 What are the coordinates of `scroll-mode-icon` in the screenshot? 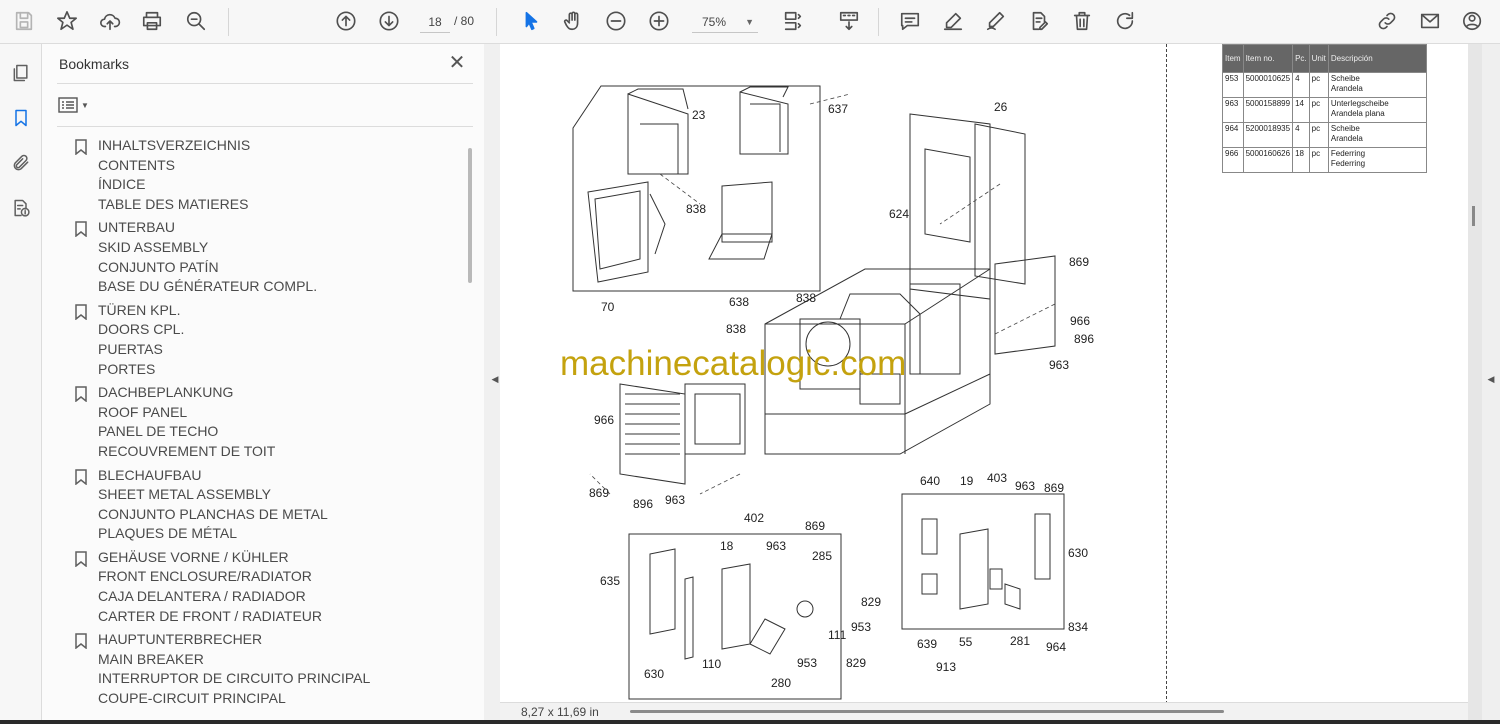 It's located at (849, 21).